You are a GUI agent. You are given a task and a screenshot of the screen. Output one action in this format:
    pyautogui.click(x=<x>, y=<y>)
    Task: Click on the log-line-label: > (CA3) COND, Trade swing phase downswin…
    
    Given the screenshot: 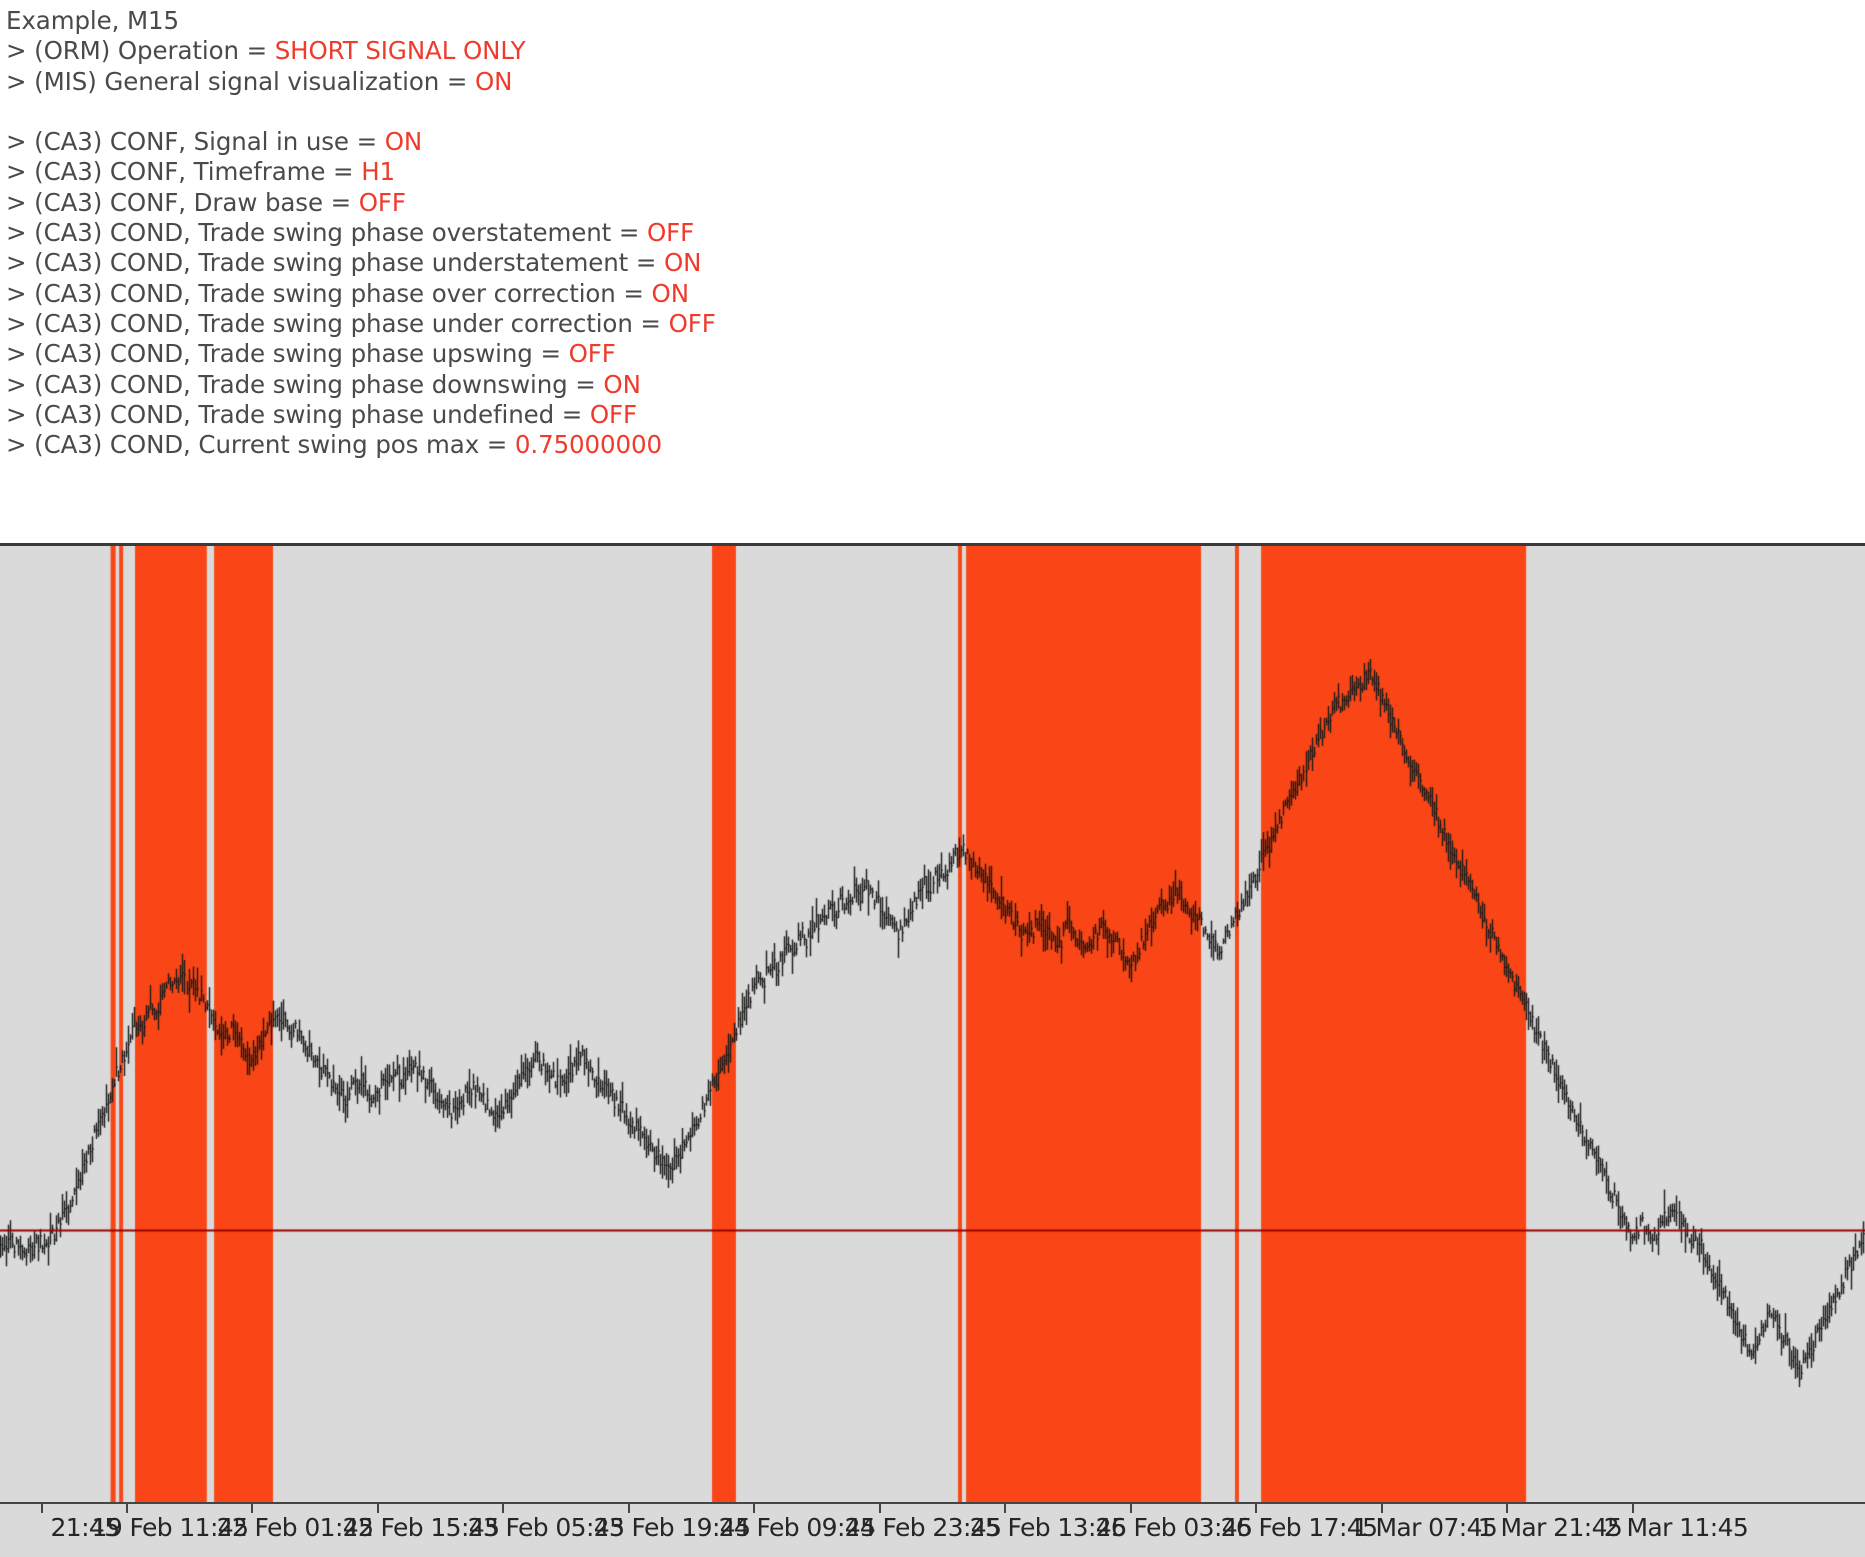 What is the action you would take?
    pyautogui.click(x=305, y=384)
    